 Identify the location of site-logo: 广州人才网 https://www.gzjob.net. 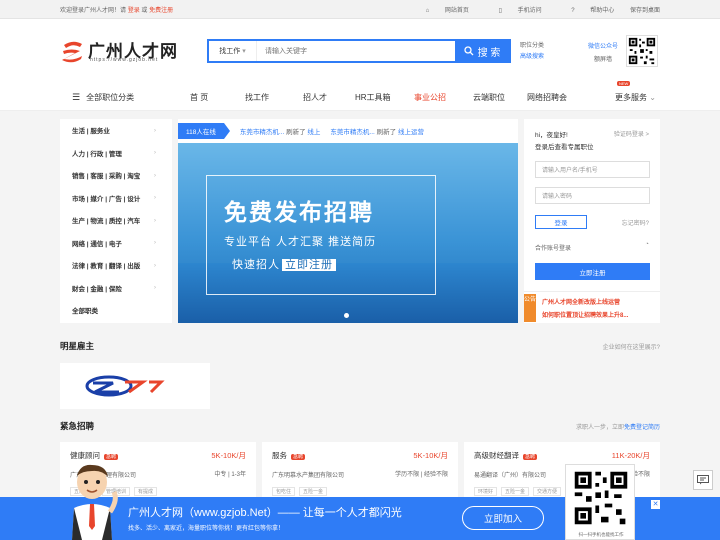
(120, 52).